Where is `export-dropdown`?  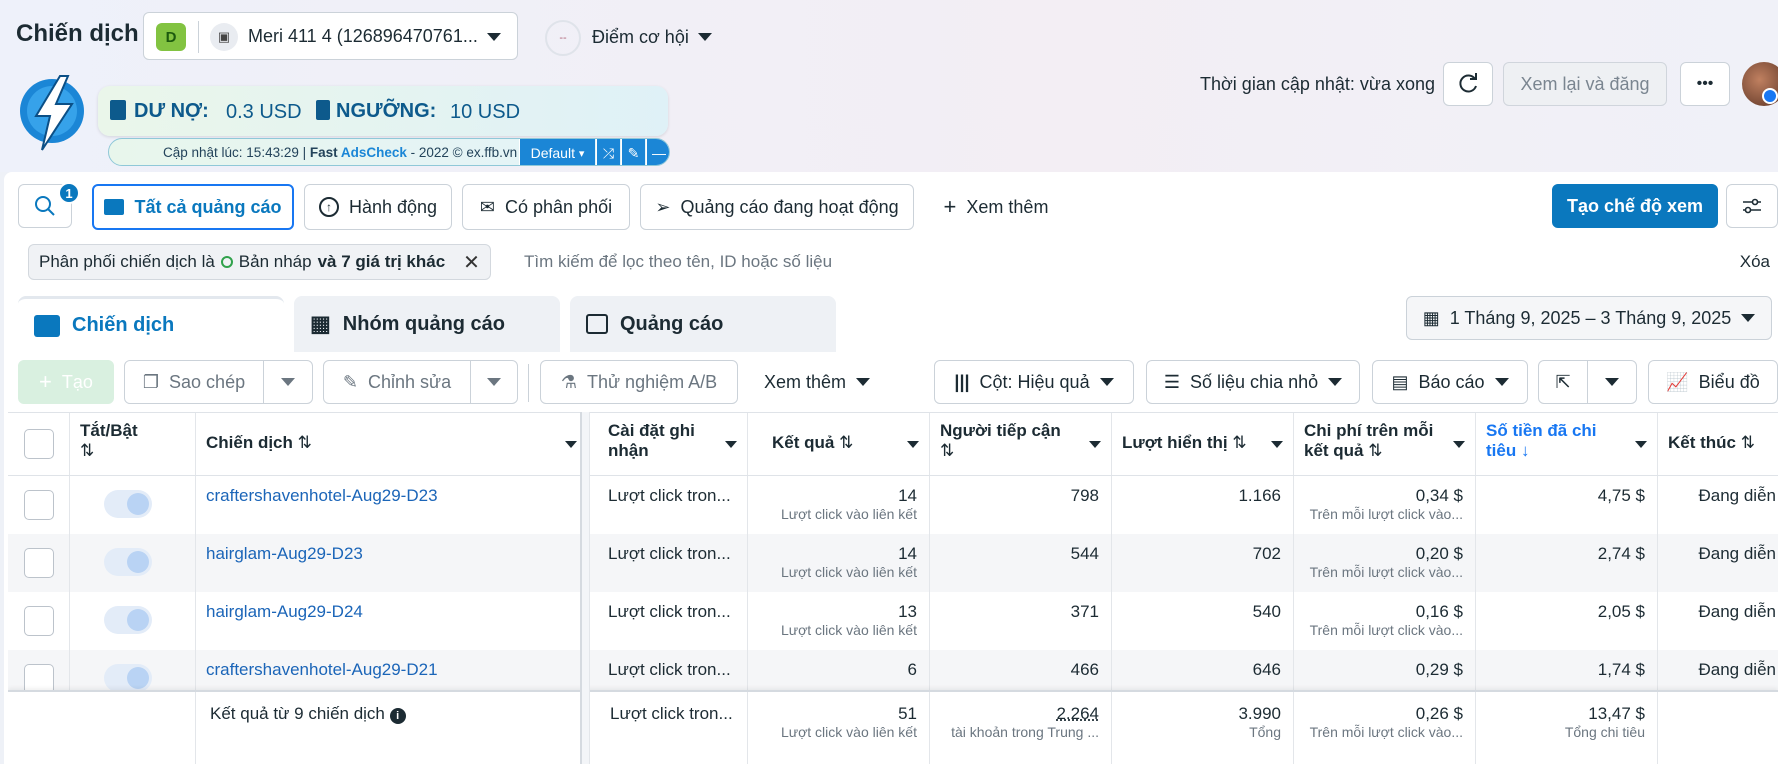 export-dropdown is located at coordinates (1612, 382).